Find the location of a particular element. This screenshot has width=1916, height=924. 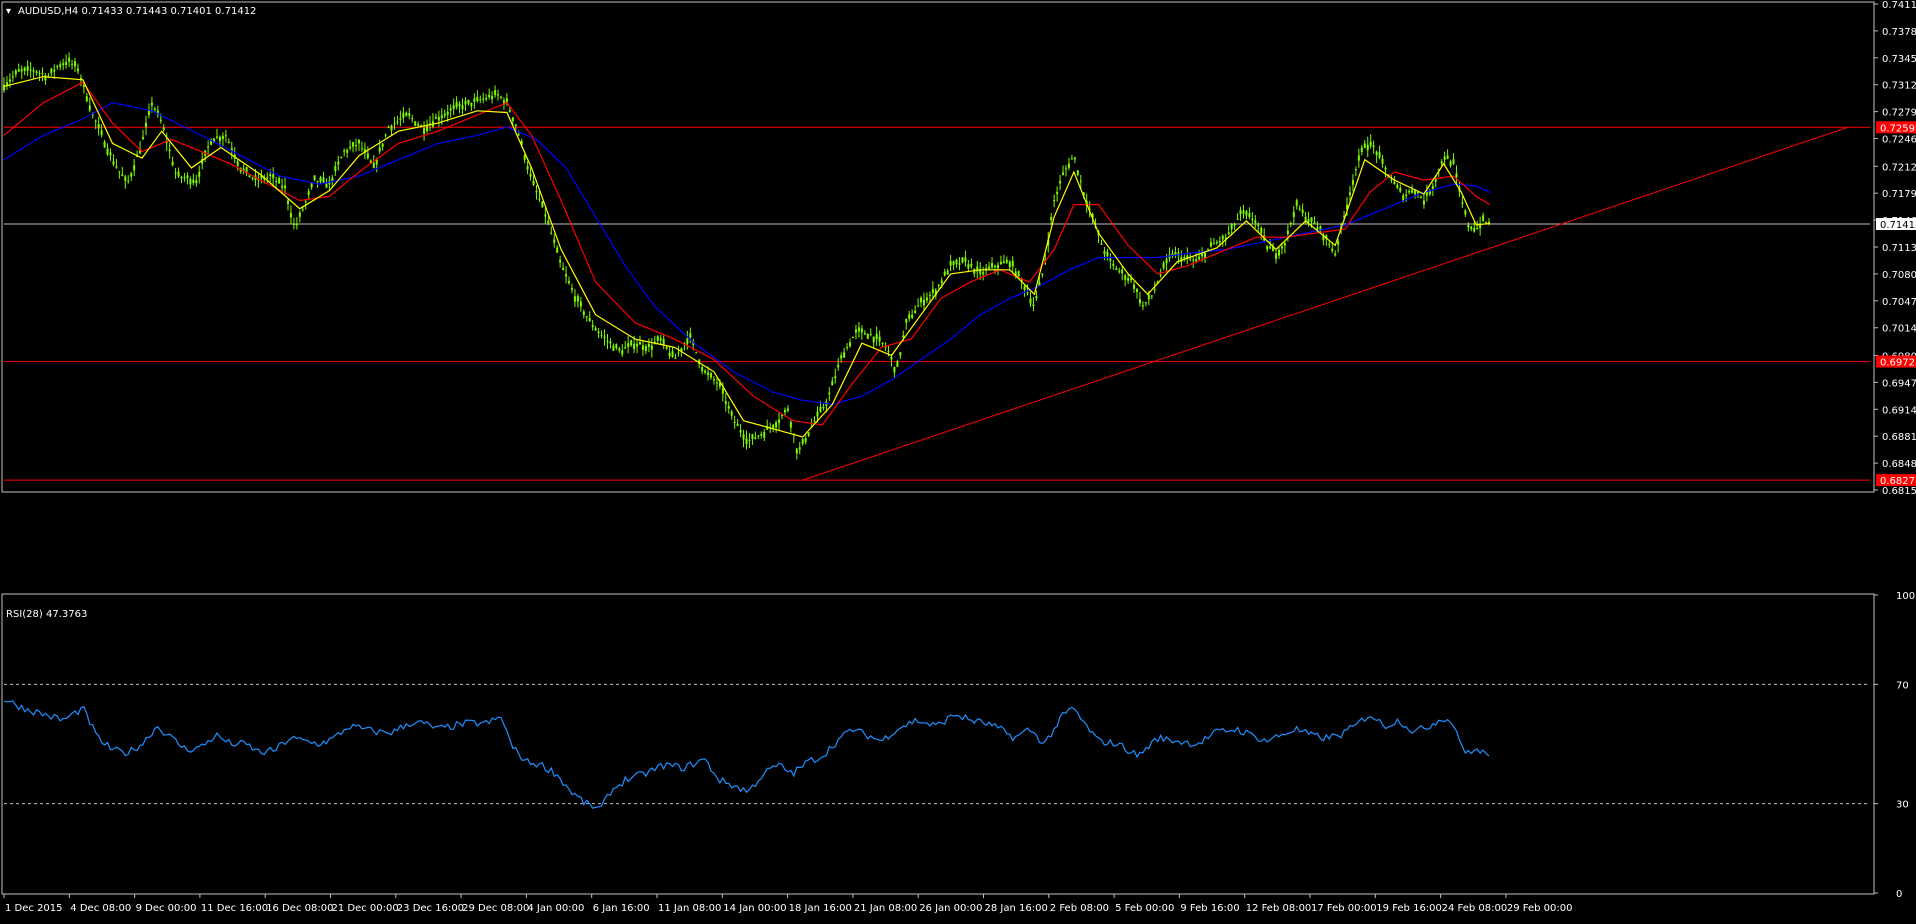

time-tick-label: 4 Dec 08:00 is located at coordinates (100, 908).